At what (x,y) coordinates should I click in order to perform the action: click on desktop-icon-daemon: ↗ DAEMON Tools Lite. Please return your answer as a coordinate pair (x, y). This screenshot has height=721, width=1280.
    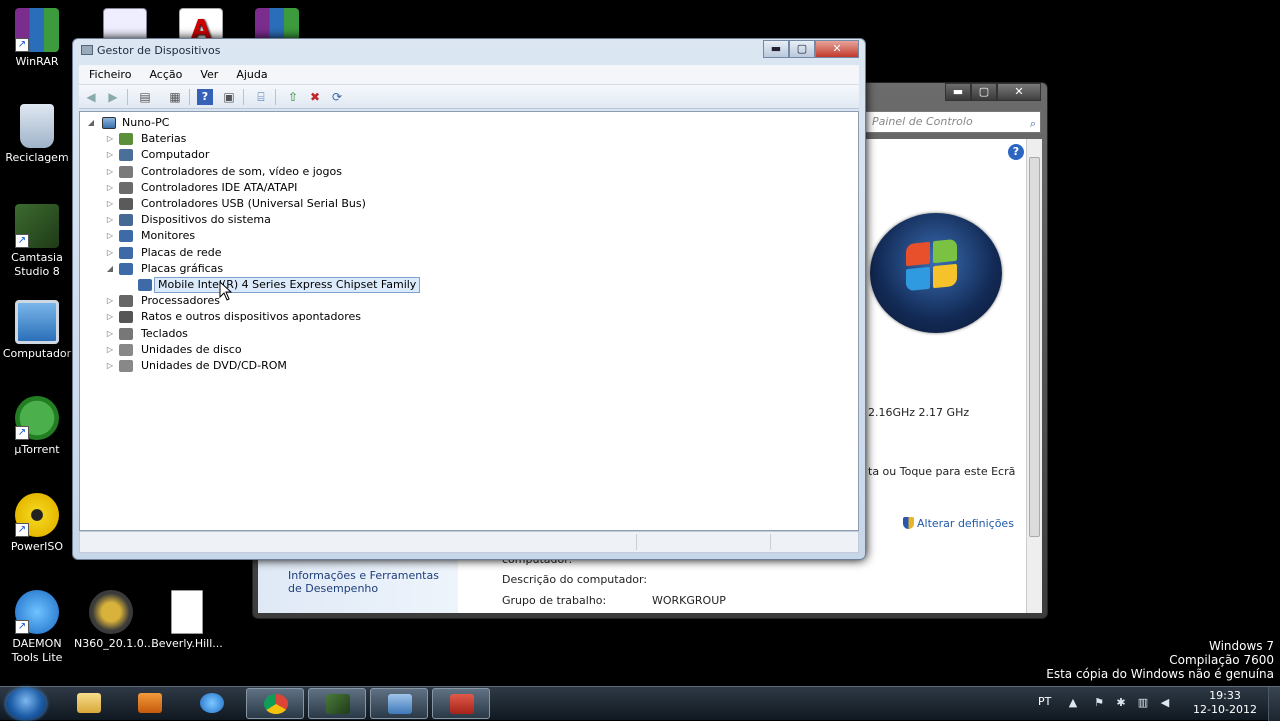
    Looking at the image, I should click on (37, 627).